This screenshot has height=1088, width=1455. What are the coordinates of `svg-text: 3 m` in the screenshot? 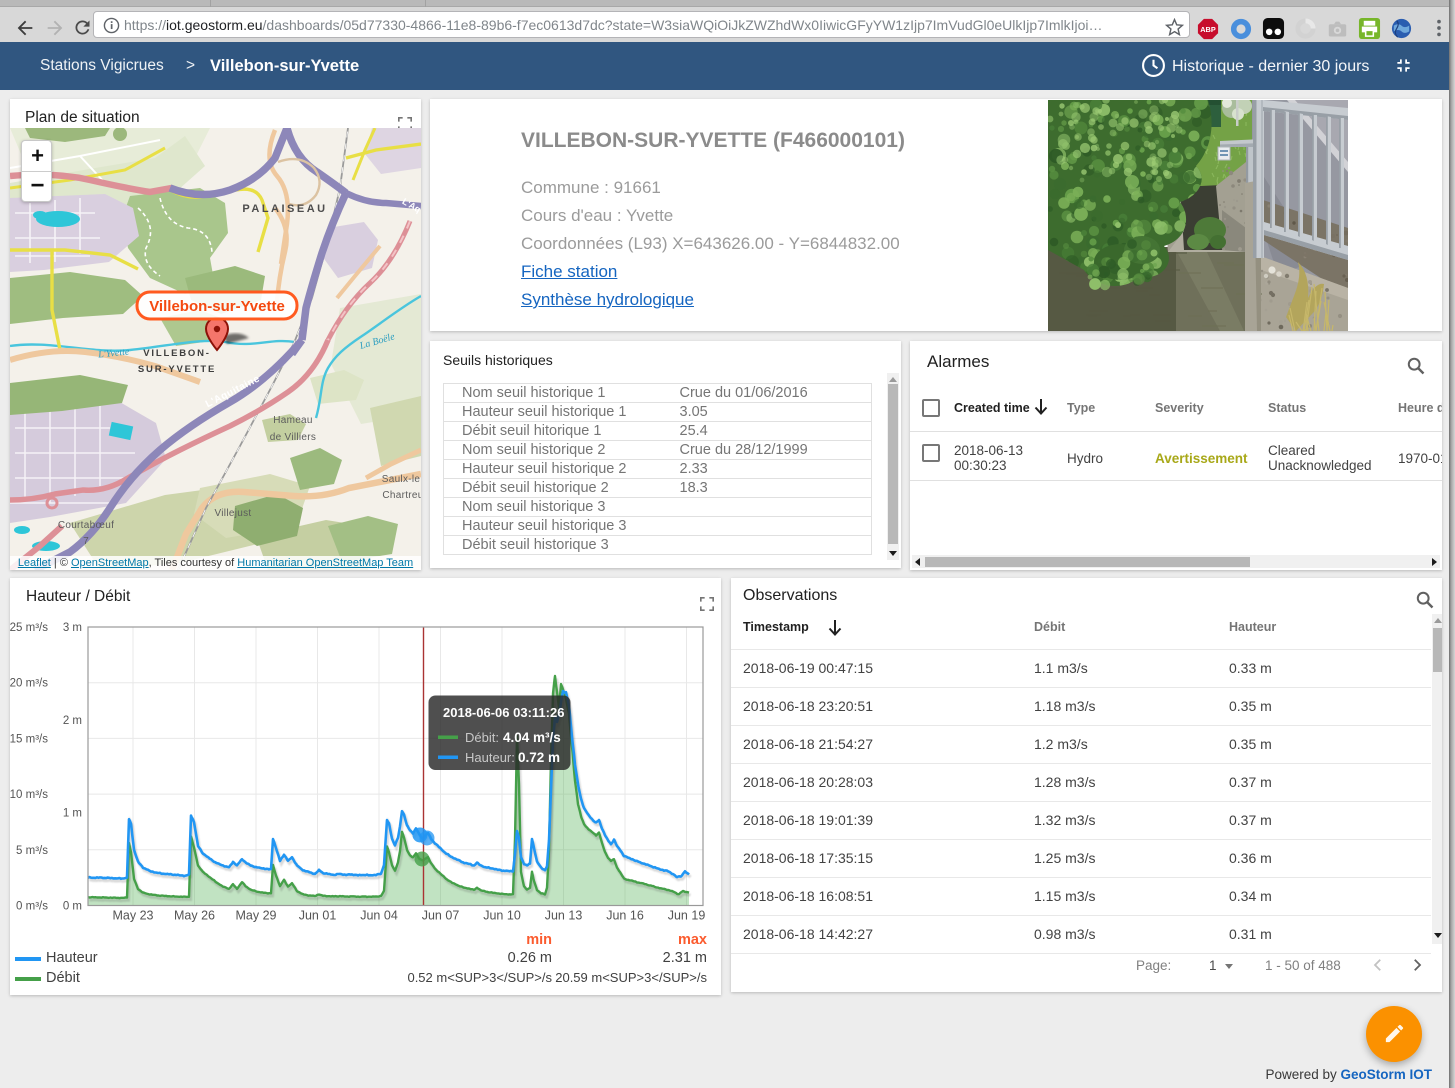 It's located at (72, 628).